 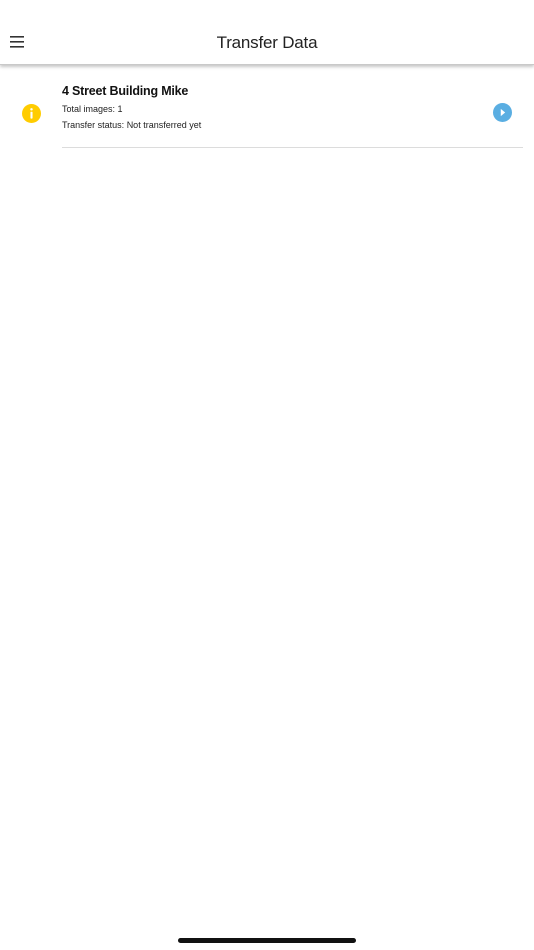 What do you see at coordinates (31, 113) in the screenshot?
I see `info-icon` at bounding box center [31, 113].